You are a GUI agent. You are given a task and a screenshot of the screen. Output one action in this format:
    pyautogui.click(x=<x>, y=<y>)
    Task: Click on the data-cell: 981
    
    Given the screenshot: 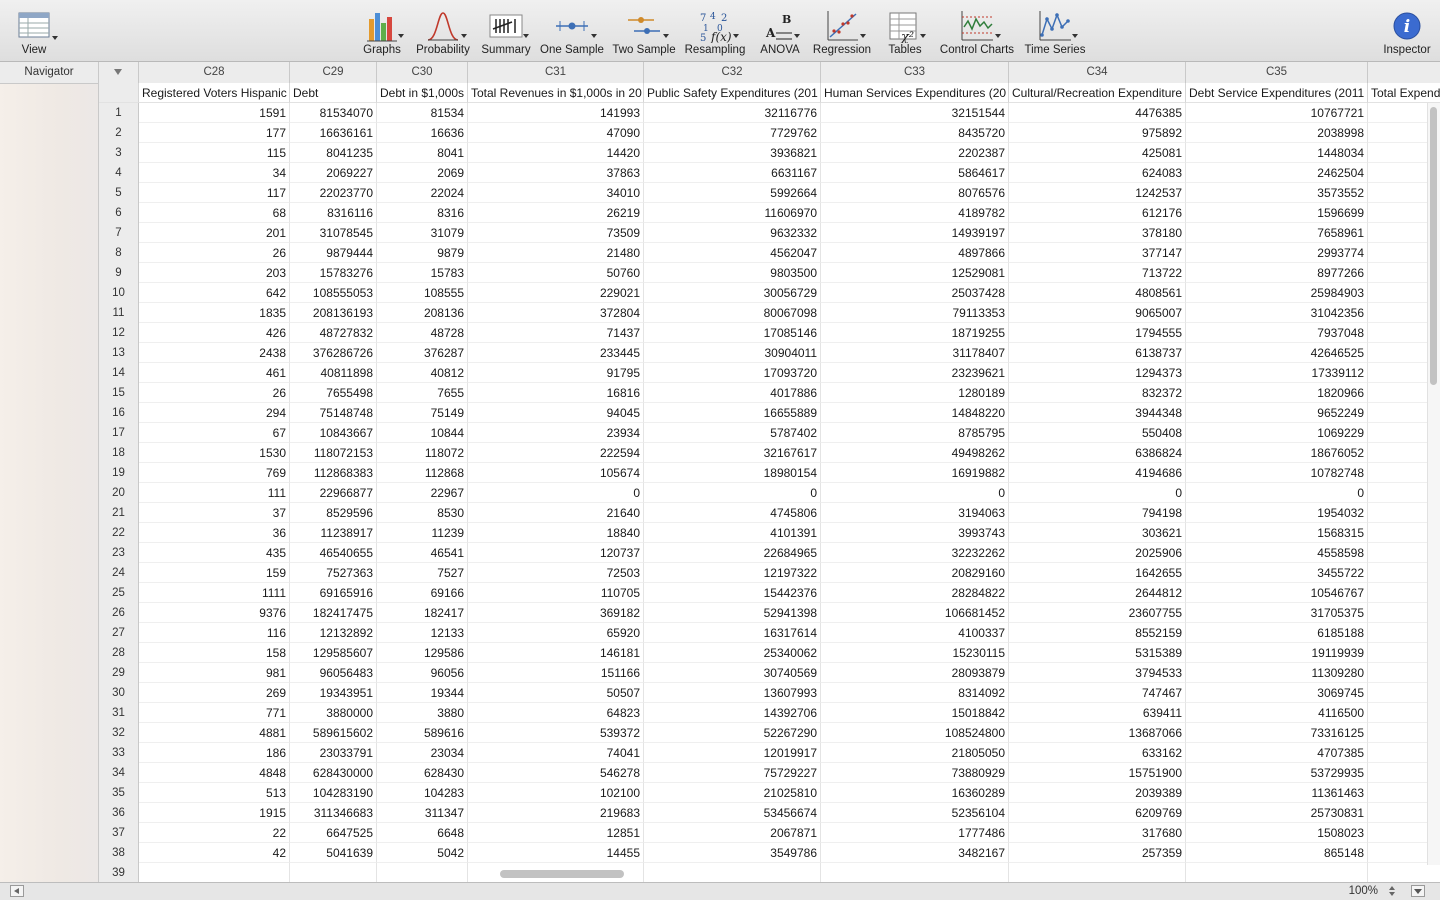 What is the action you would take?
    pyautogui.click(x=214, y=673)
    